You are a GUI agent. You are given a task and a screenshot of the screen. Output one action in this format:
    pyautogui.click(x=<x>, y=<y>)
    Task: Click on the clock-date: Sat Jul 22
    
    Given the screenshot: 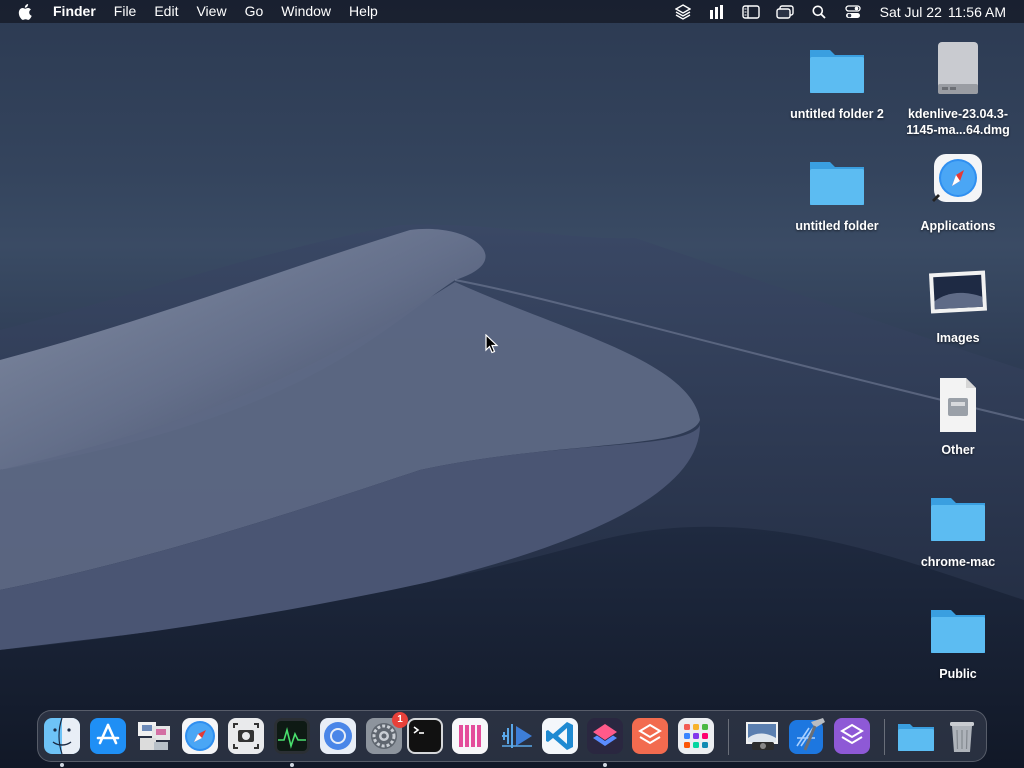 What is the action you would take?
    pyautogui.click(x=910, y=11)
    